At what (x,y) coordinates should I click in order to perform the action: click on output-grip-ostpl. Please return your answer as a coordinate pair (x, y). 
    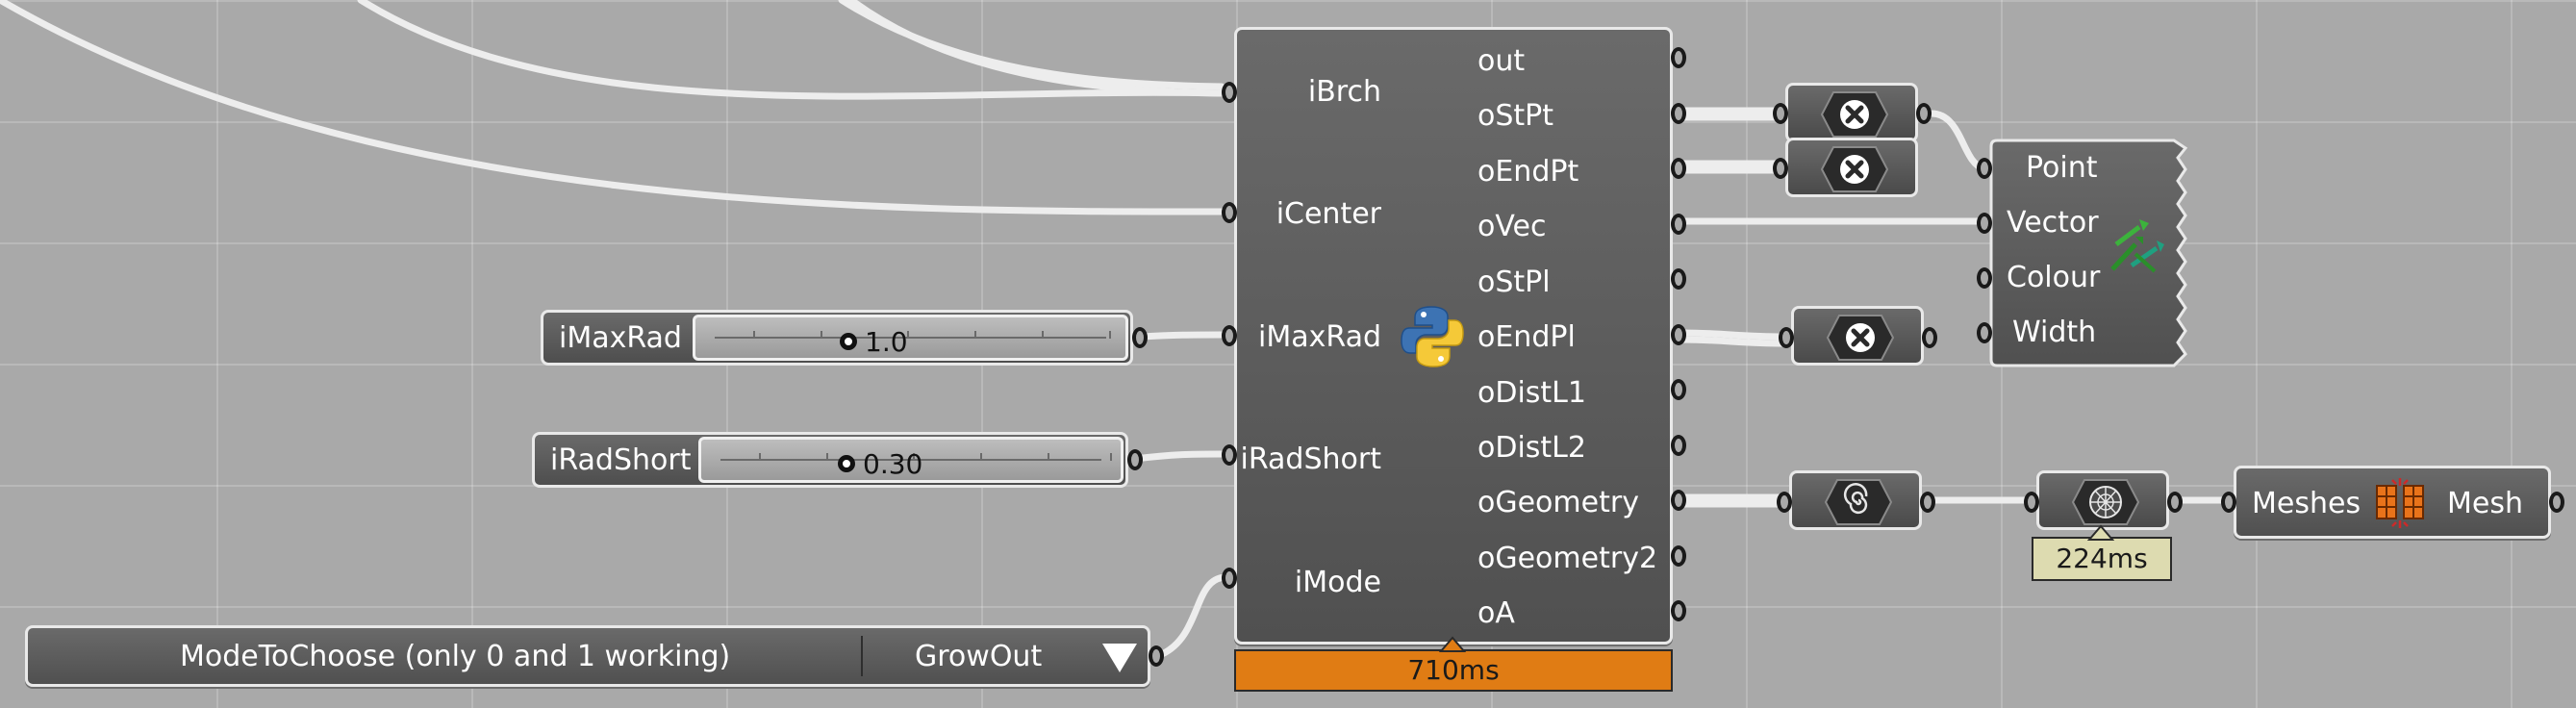
    Looking at the image, I should click on (1679, 279).